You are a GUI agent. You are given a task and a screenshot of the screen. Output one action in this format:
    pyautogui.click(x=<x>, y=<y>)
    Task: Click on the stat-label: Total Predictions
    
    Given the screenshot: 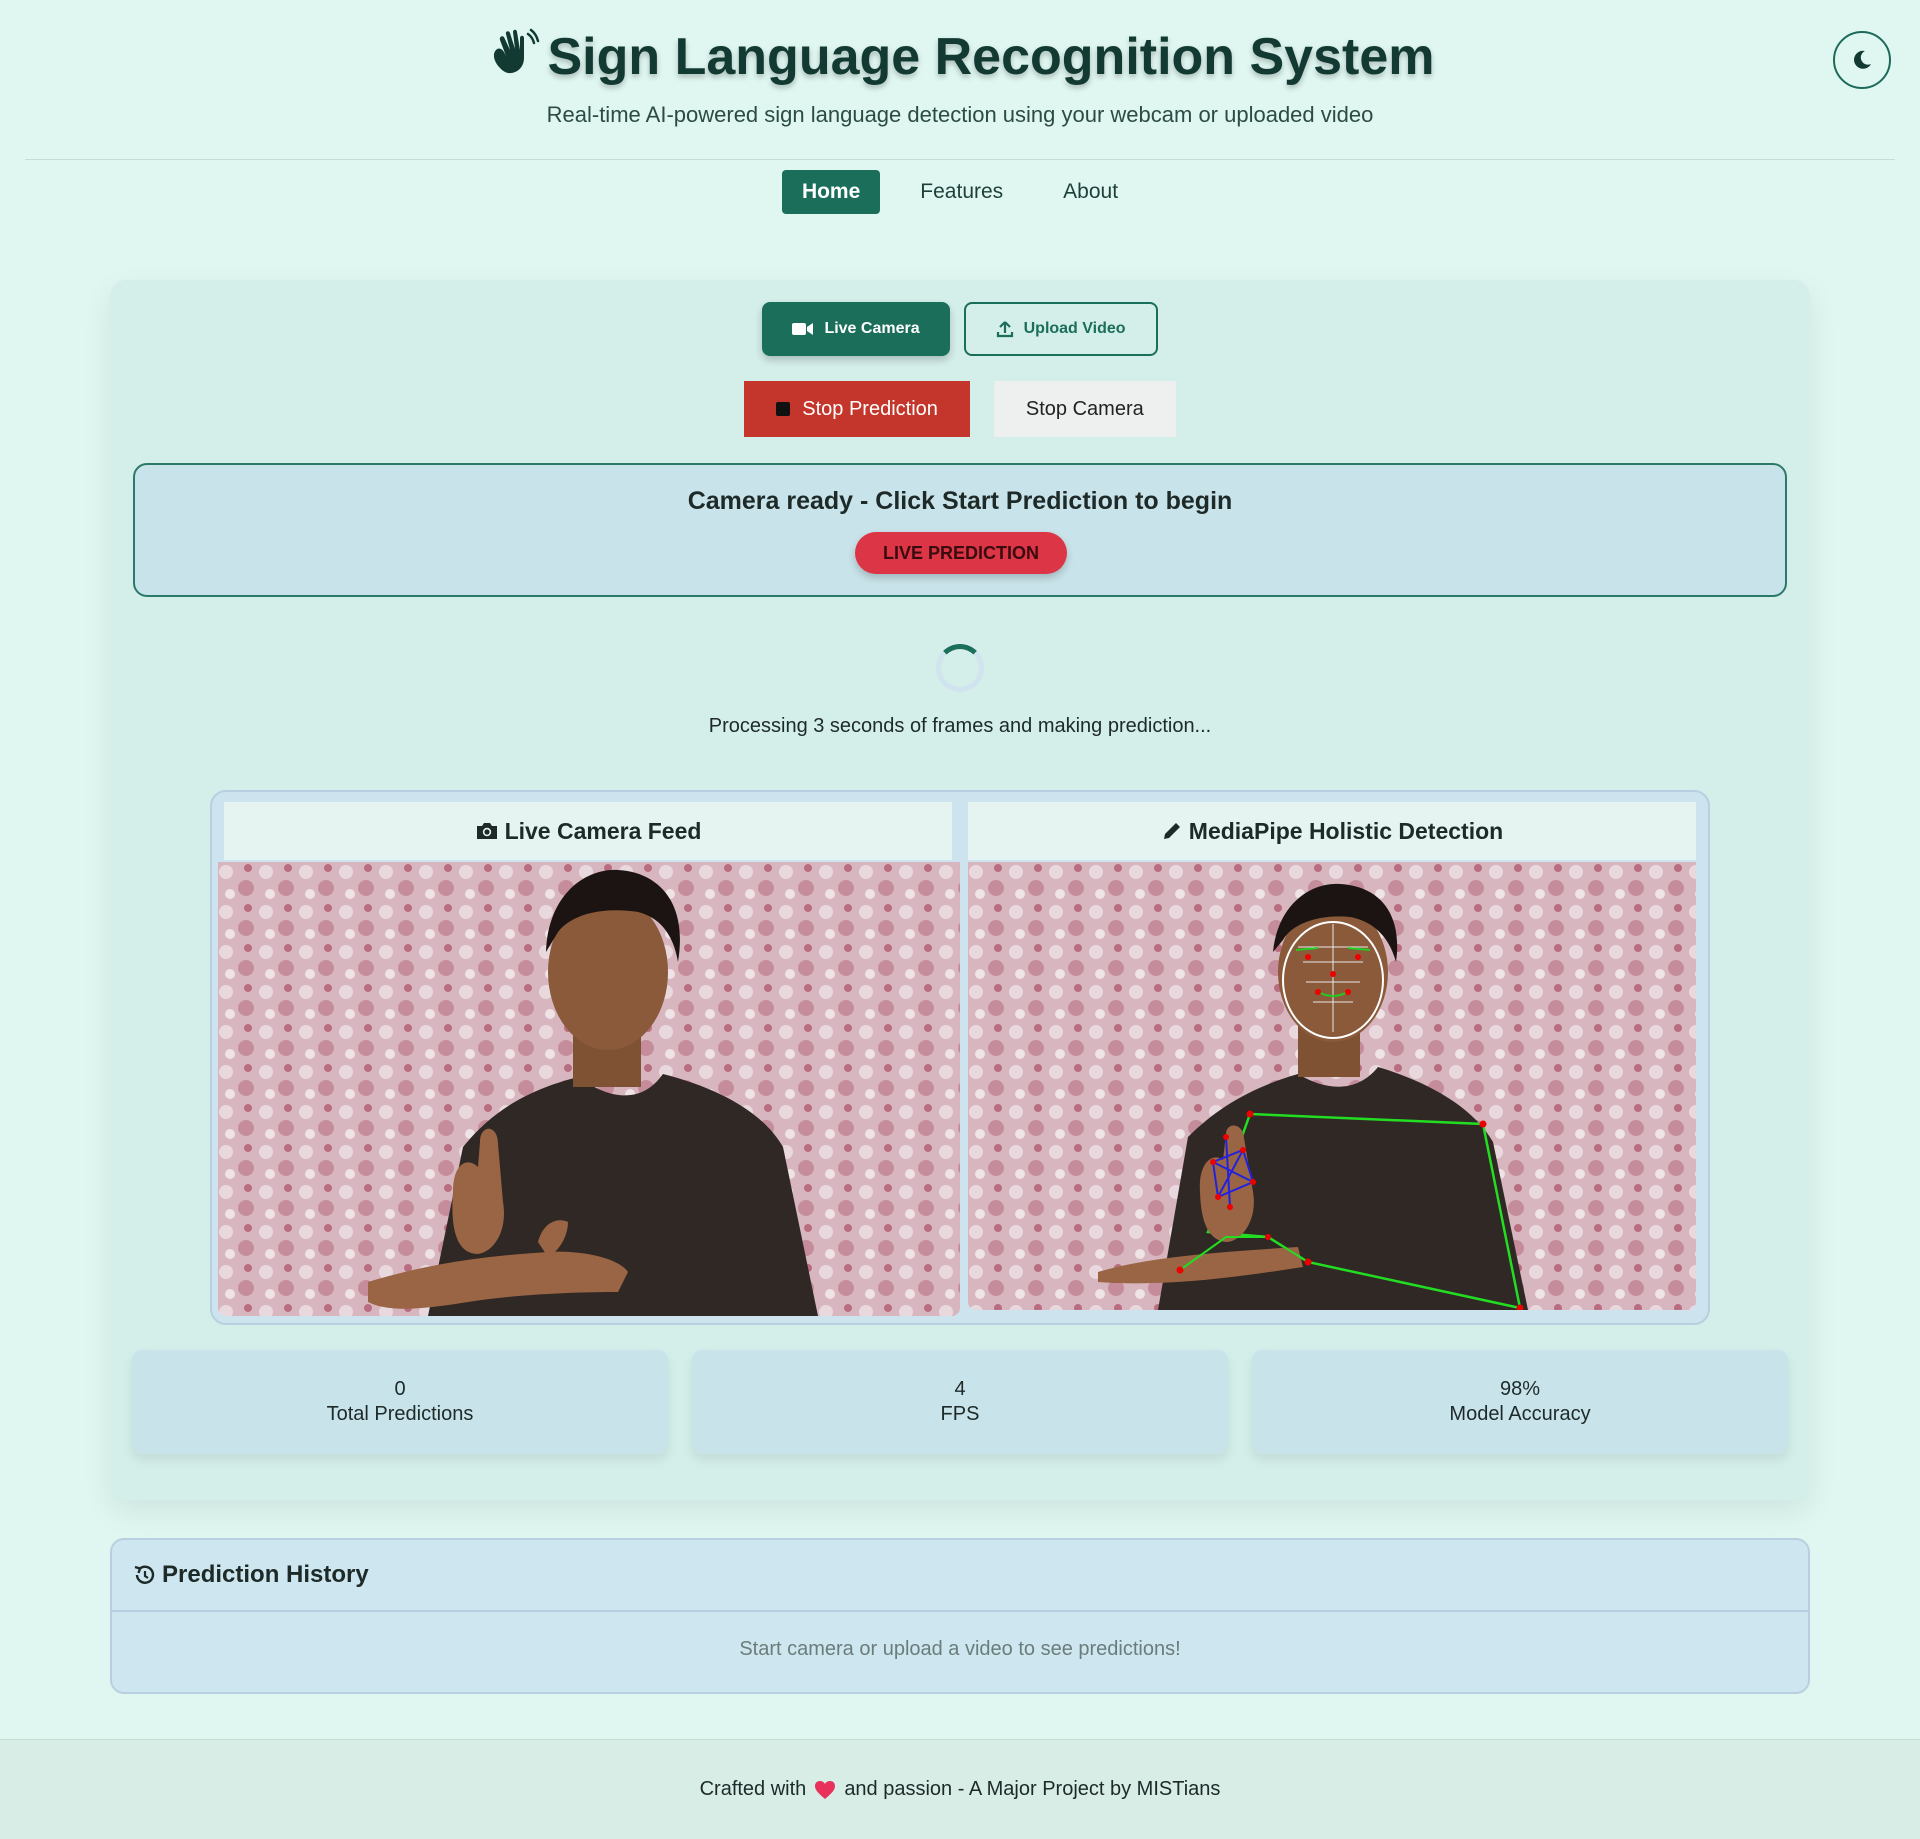 What is the action you would take?
    pyautogui.click(x=400, y=1414)
    